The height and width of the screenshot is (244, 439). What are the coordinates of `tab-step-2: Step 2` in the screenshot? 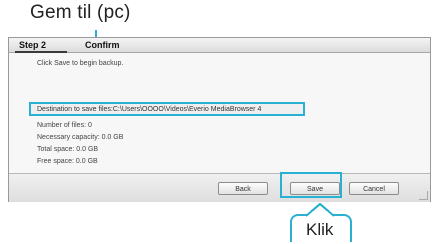 It's located at (33, 45).